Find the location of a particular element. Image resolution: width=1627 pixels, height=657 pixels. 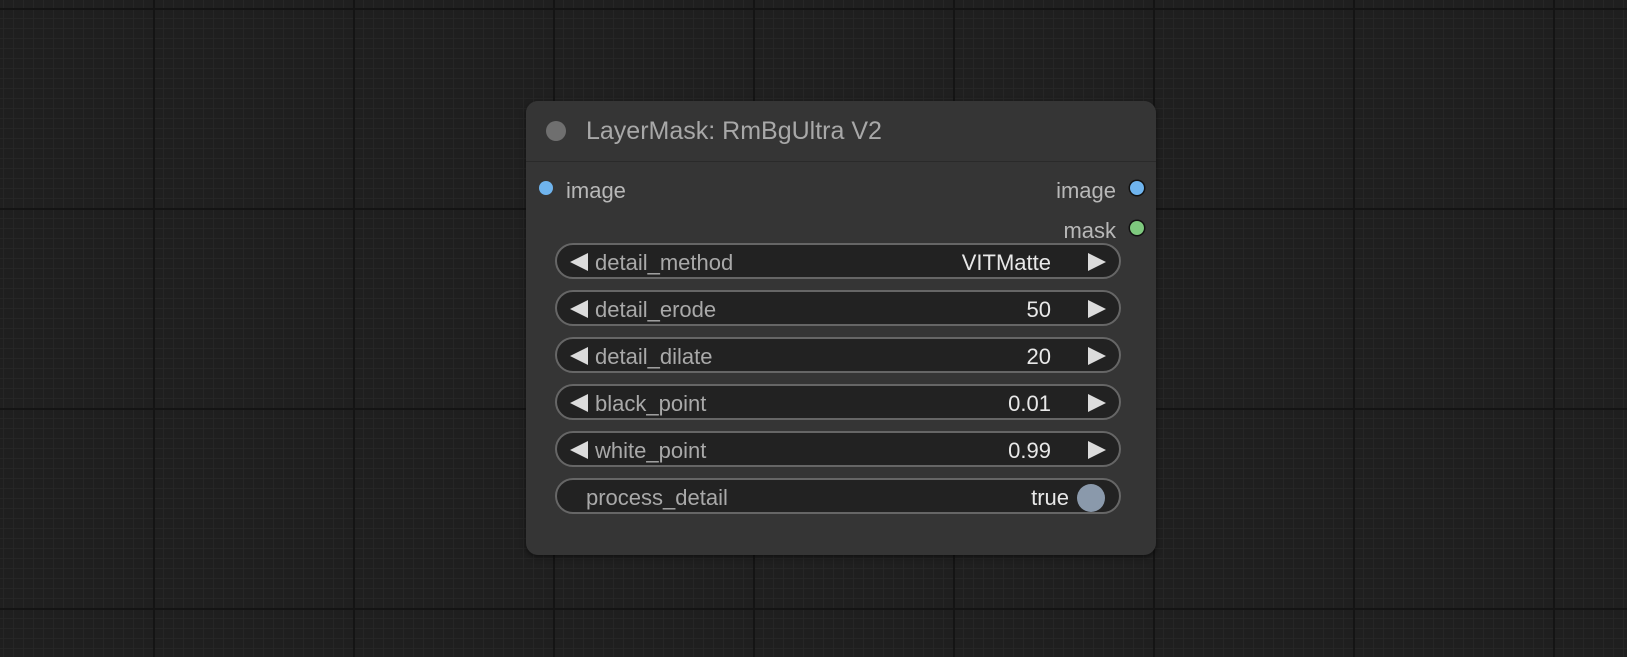

widget-black-point: black_point 0.01 is located at coordinates (838, 402).